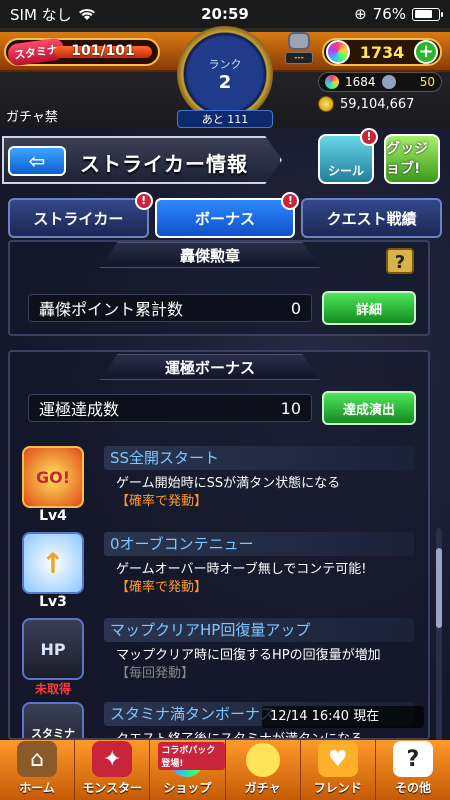 This screenshot has width=450, height=800. I want to click on nav-other: ? その他, so click(413, 770).